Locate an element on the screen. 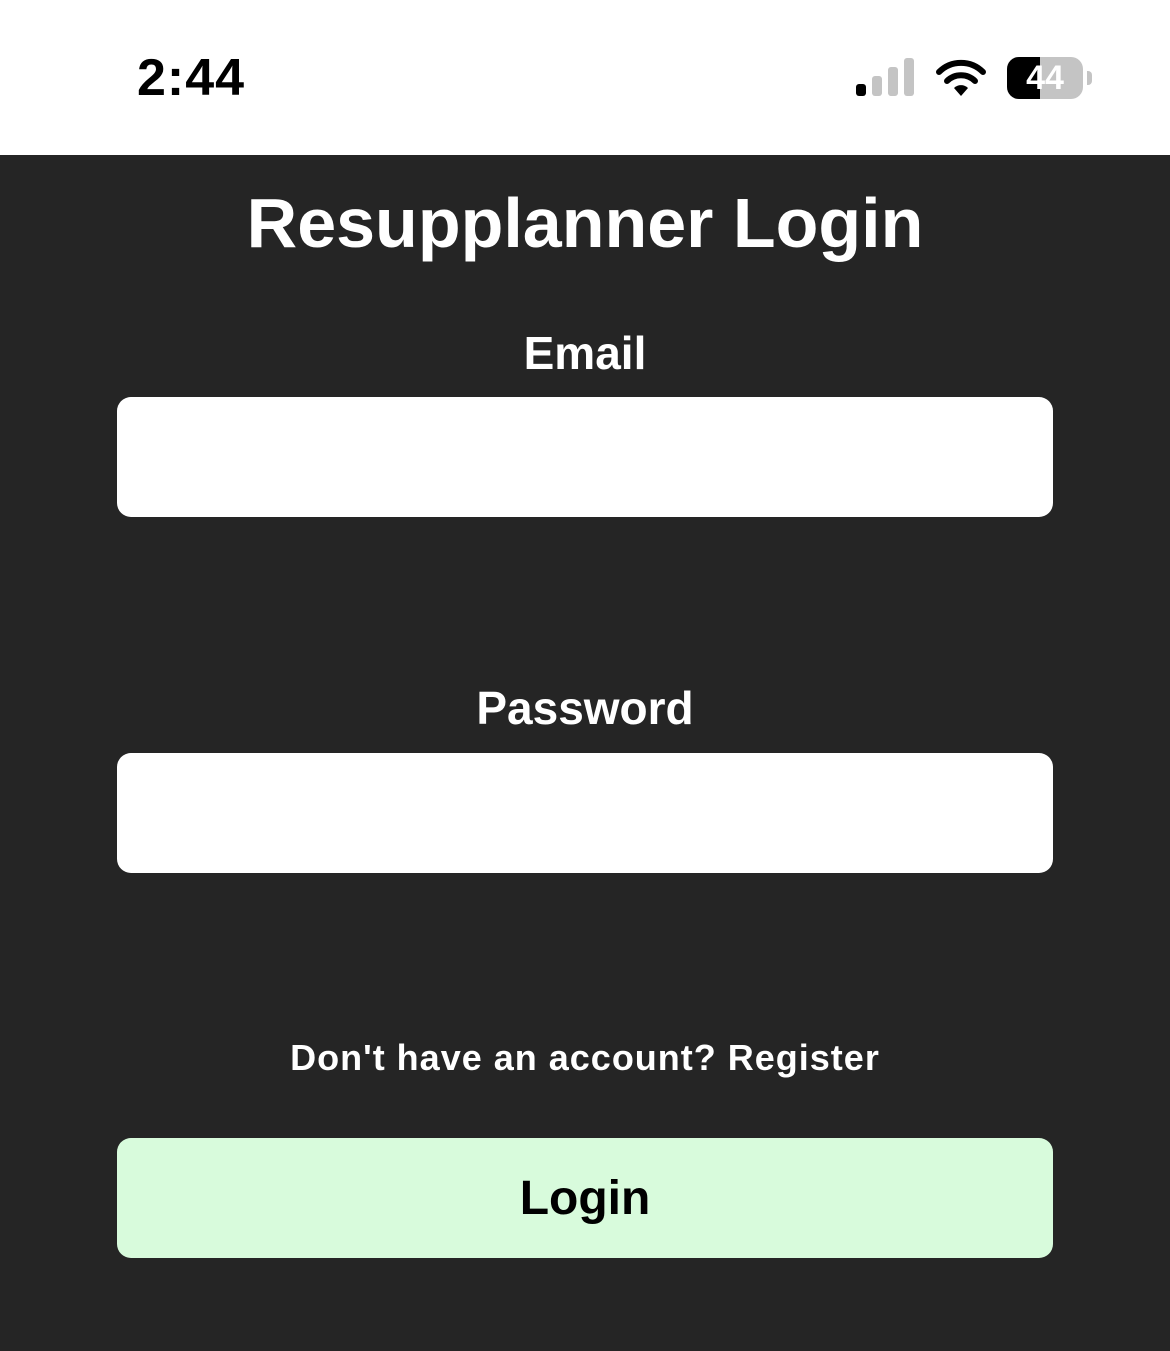 The image size is (1170, 1351). battery-level: 44 is located at coordinates (1045, 78).